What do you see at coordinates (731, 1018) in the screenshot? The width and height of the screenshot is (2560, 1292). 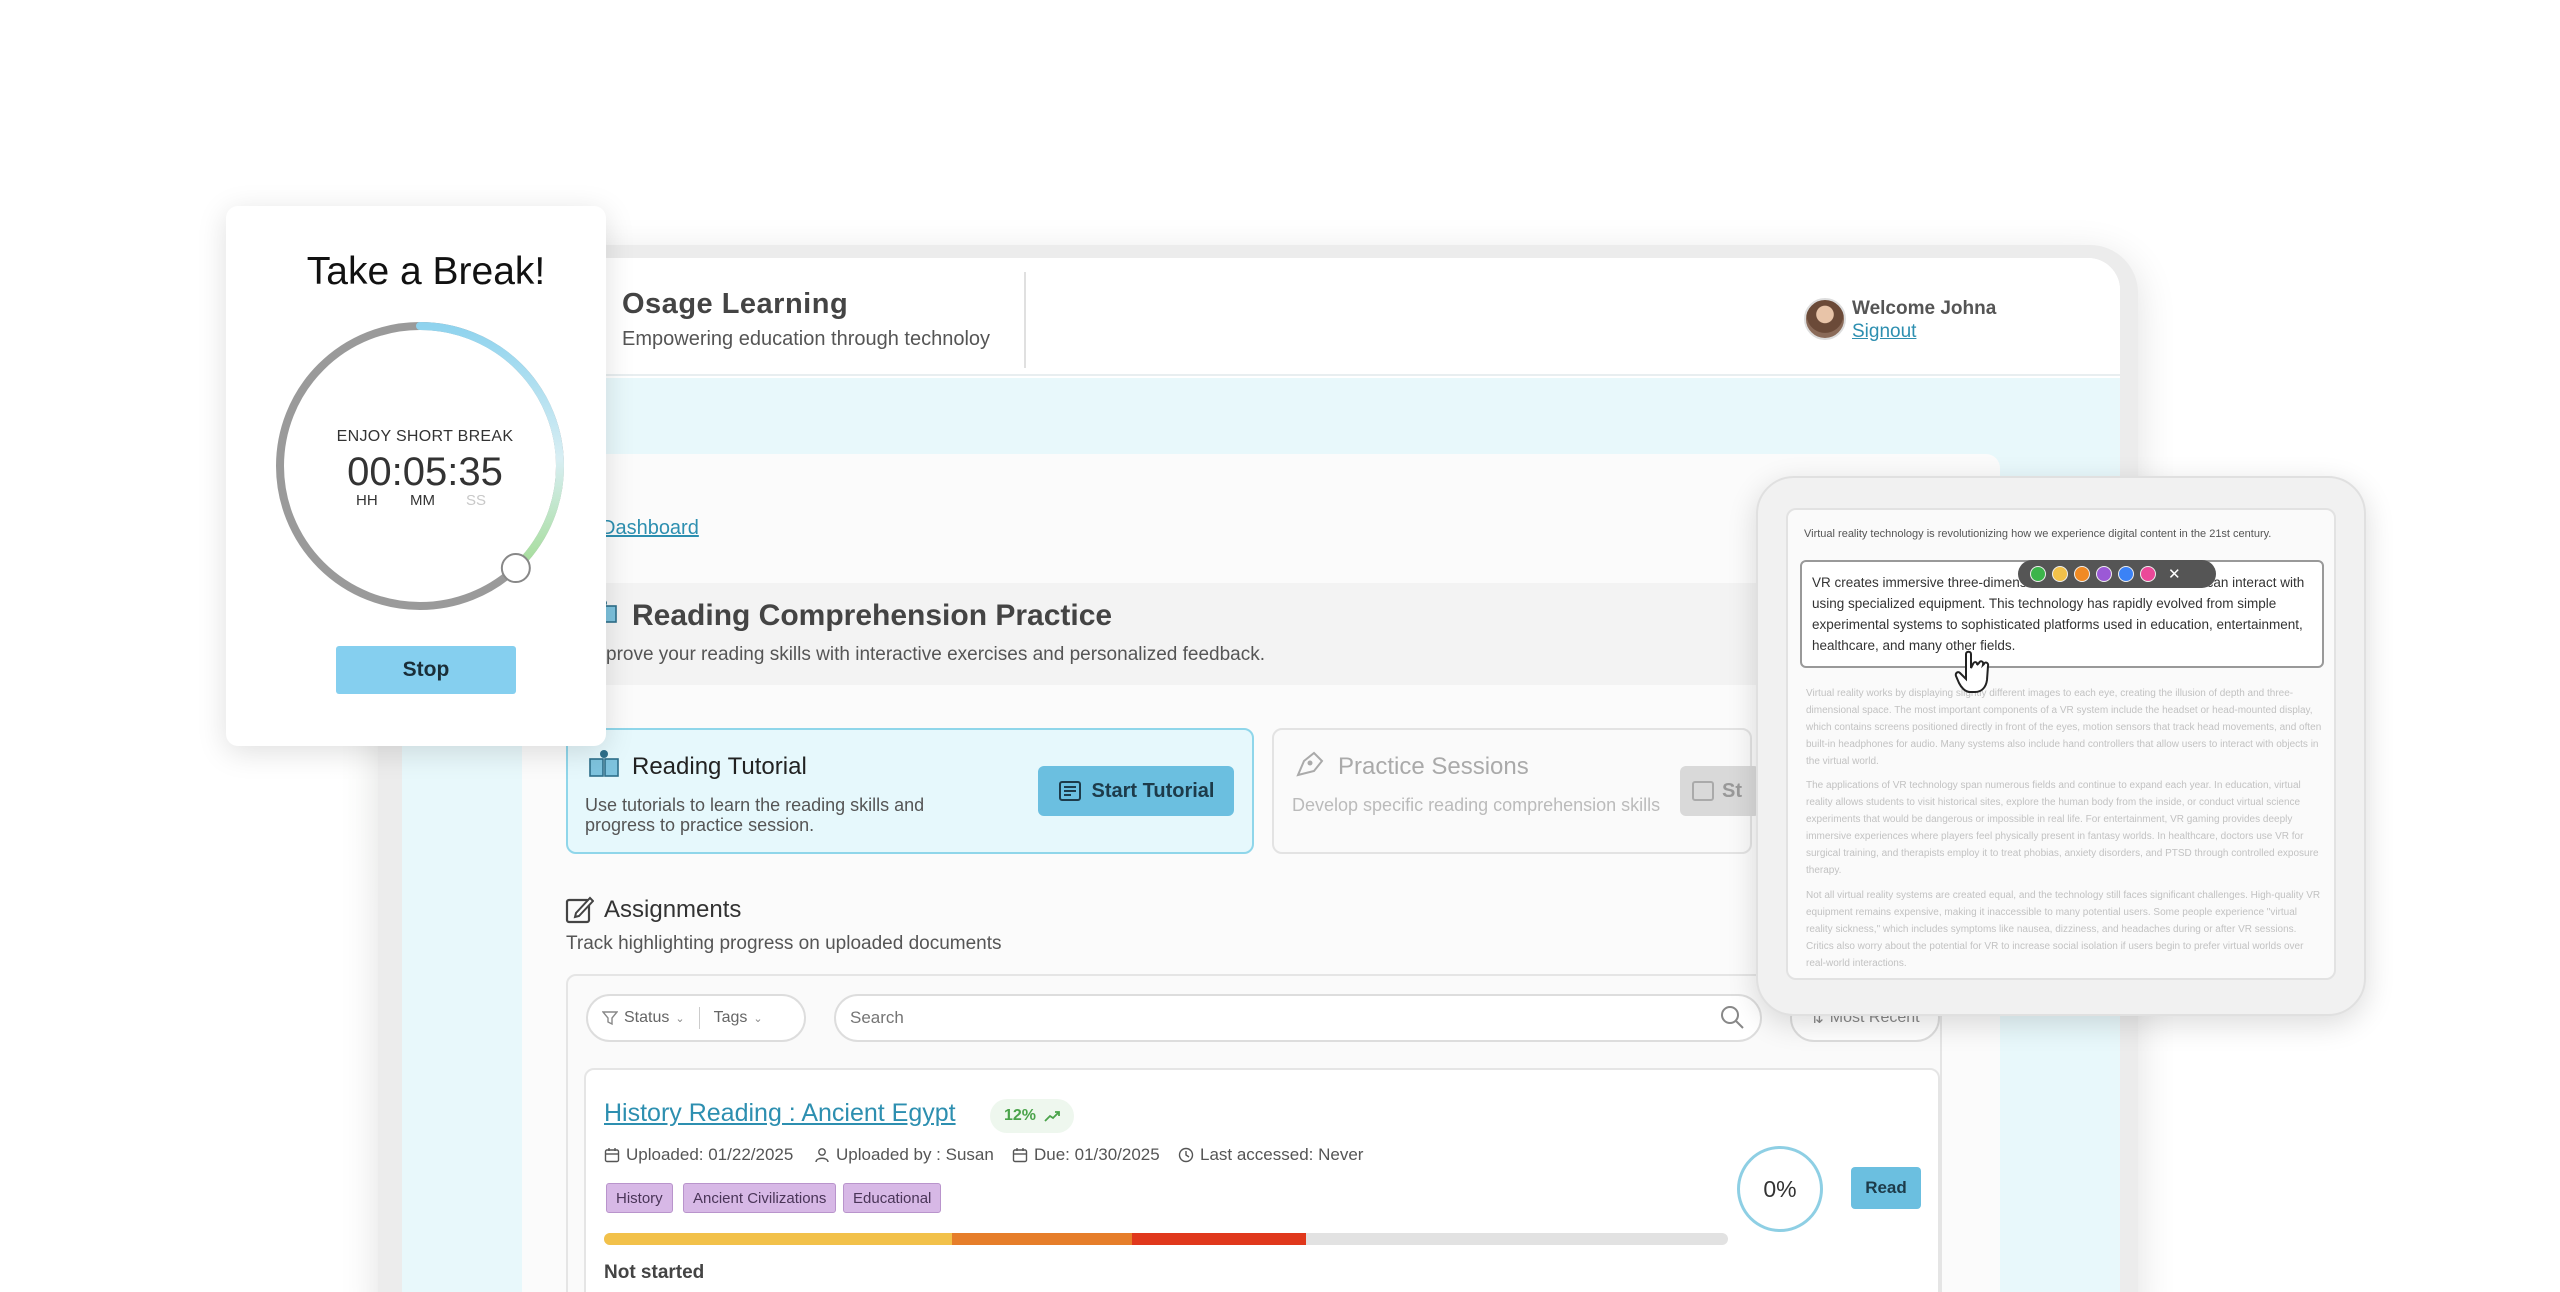 I see `tags-filter: Tags` at bounding box center [731, 1018].